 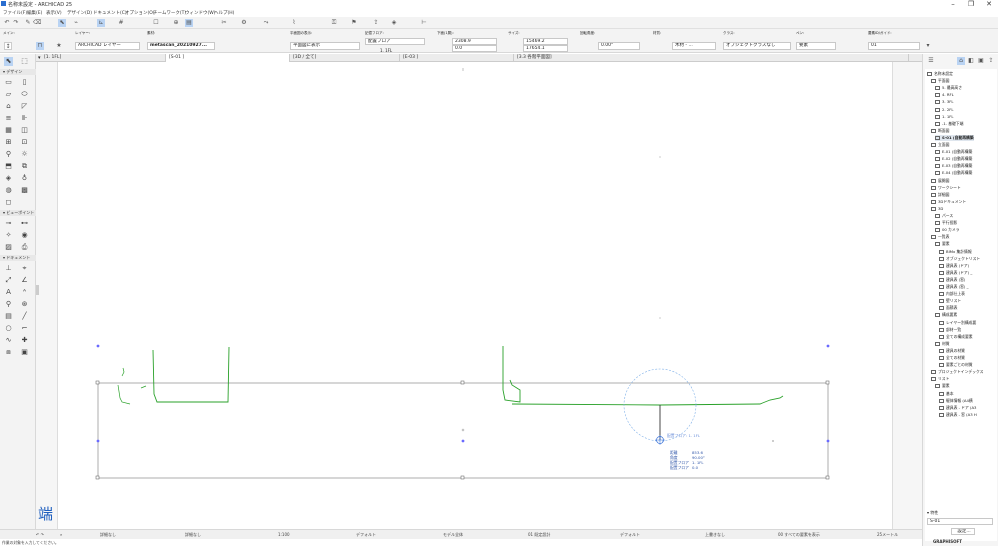 What do you see at coordinates (940, 379) in the screenshot?
I see `tree-item: リスト` at bounding box center [940, 379].